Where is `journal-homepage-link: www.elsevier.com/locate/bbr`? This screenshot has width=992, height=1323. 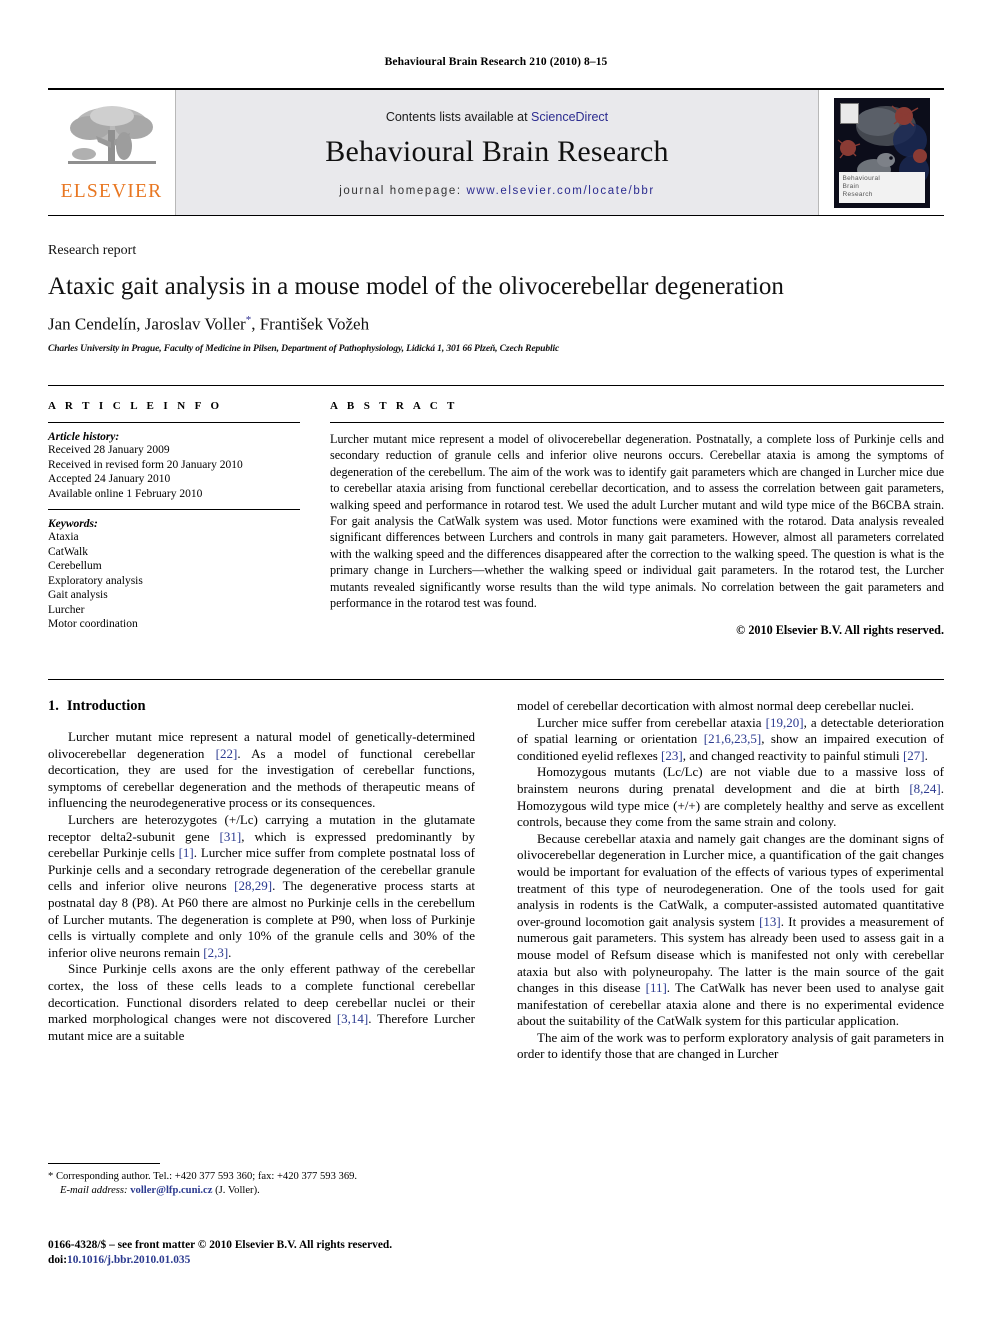 journal-homepage-link: www.elsevier.com/locate/bbr is located at coordinates (560, 191).